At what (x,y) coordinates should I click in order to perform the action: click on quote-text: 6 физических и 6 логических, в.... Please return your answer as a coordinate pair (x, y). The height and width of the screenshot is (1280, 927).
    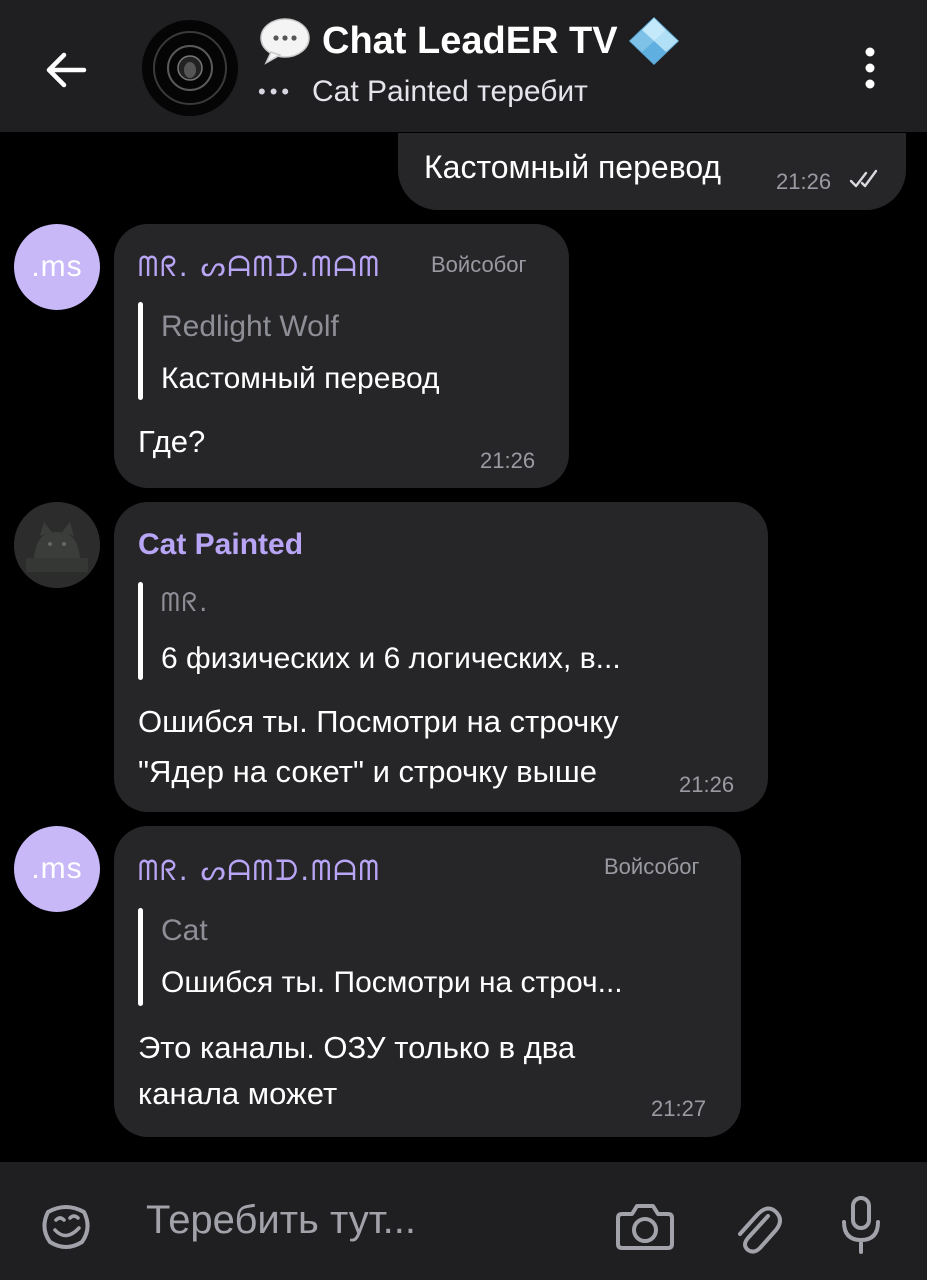
    Looking at the image, I should click on (391, 659).